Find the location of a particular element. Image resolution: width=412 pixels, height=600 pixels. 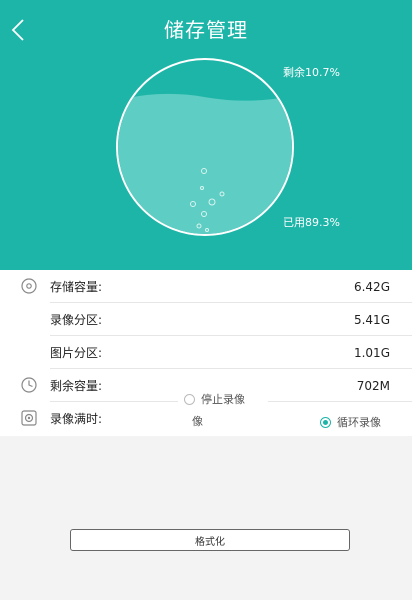

row-label: 存储容量: is located at coordinates (76, 287).